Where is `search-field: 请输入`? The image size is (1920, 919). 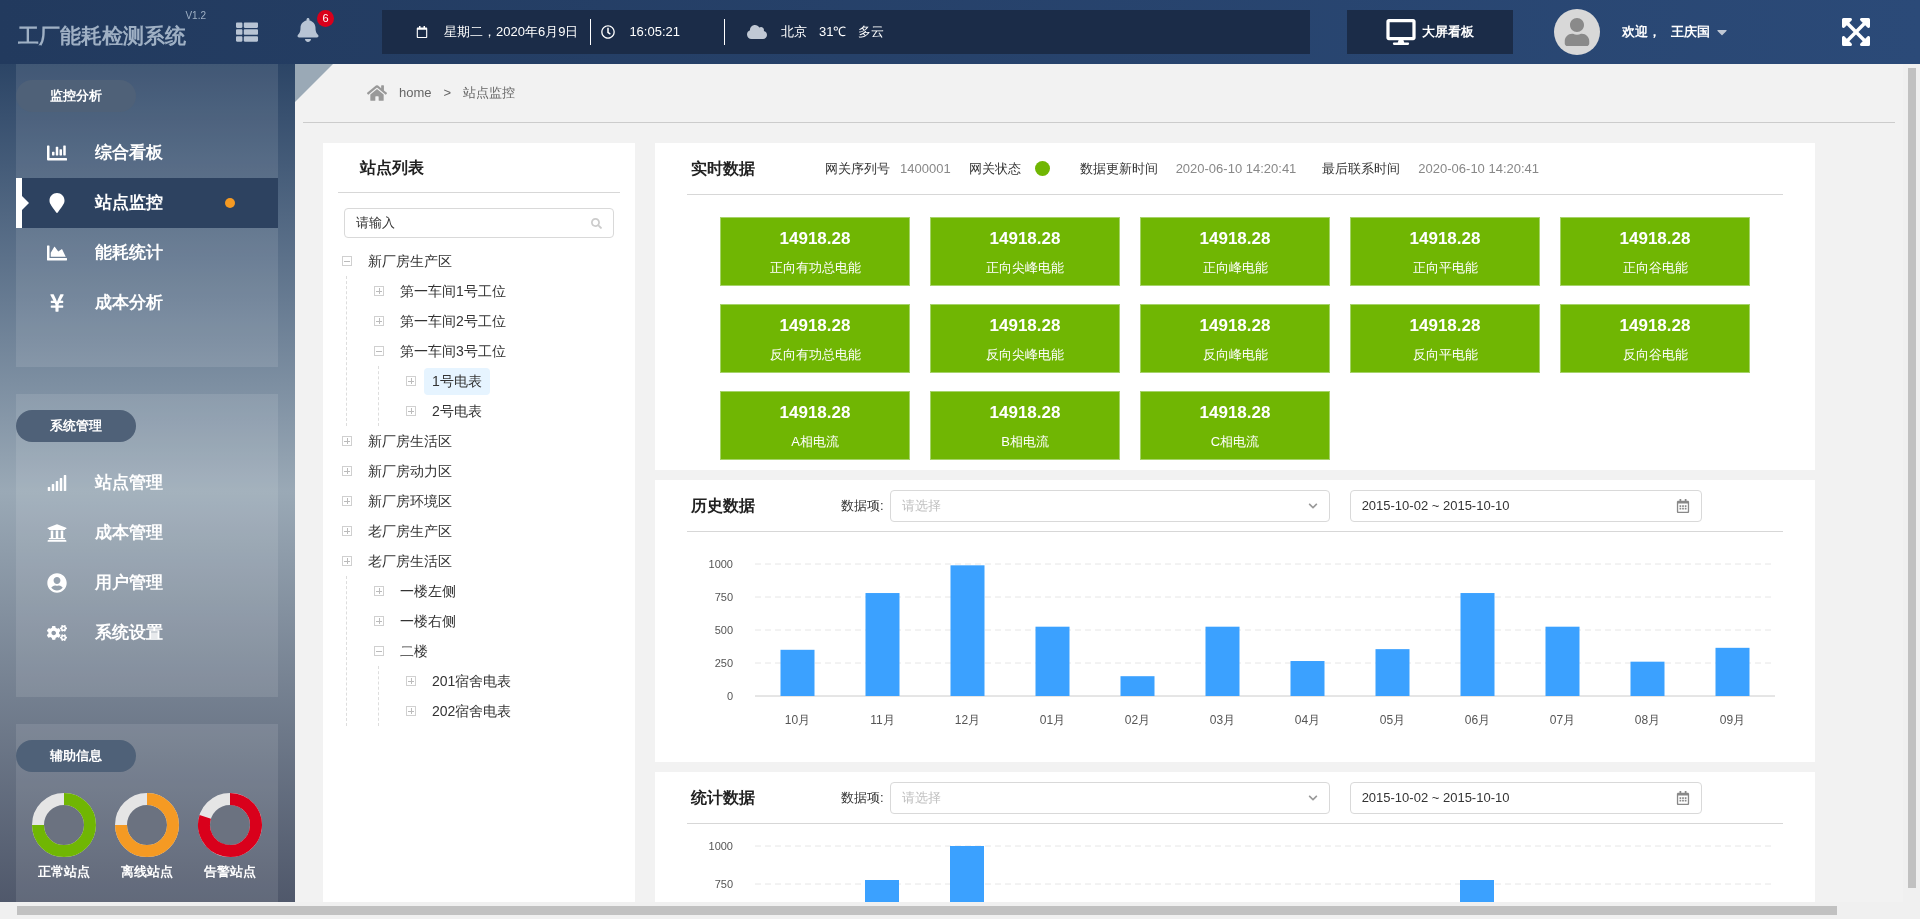 search-field: 请输入 is located at coordinates (479, 223).